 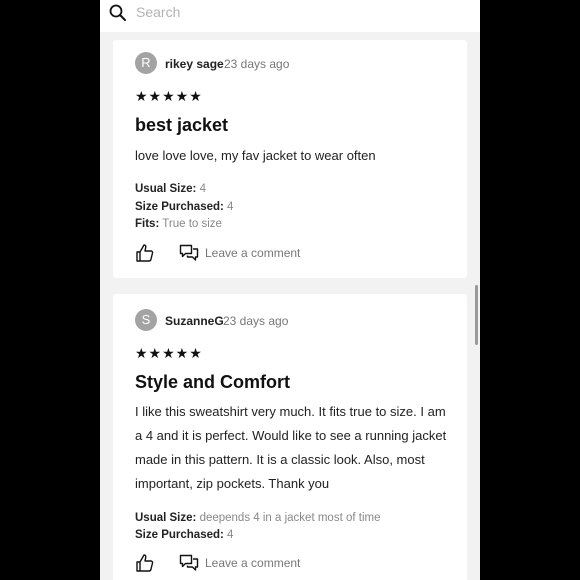 I want to click on scrollbar-thumb, so click(x=476, y=315).